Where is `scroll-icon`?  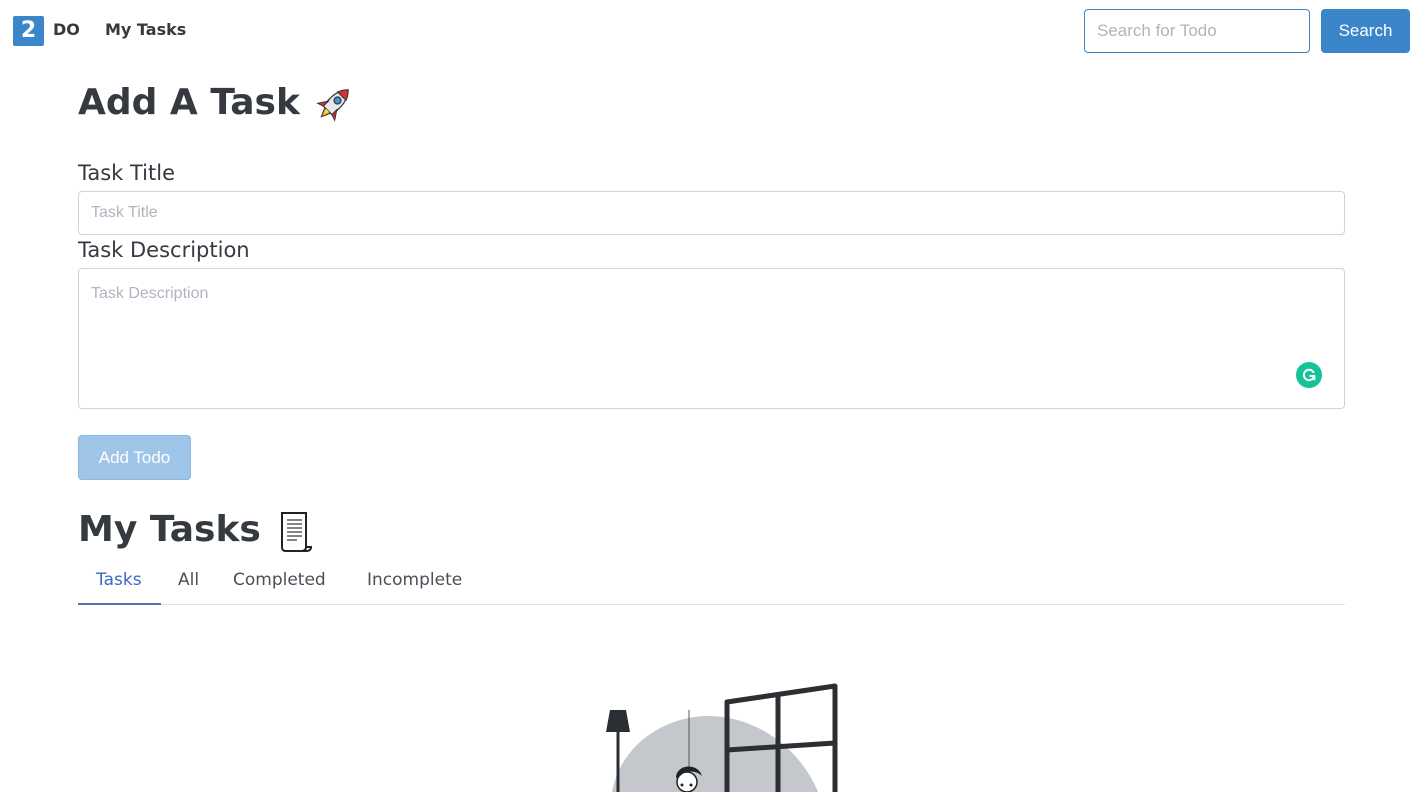 scroll-icon is located at coordinates (297, 532).